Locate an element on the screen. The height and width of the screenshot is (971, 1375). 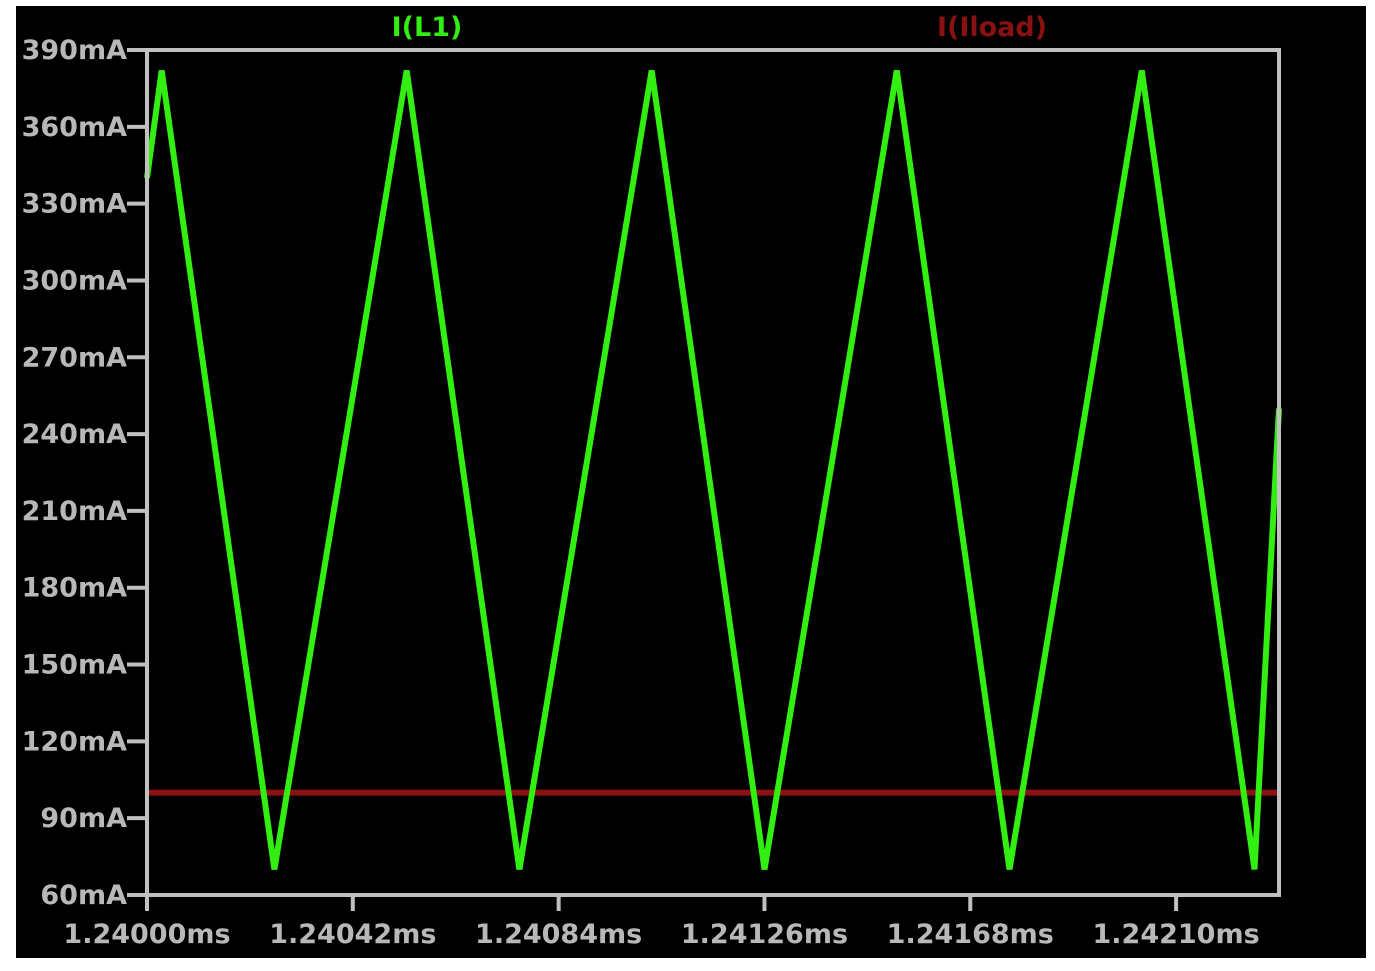
y-tick-label: 60mA is located at coordinates (83, 895).